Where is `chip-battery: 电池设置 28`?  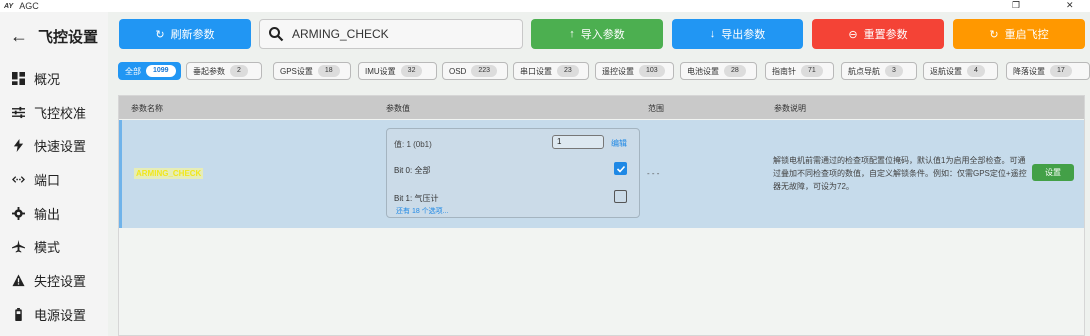
chip-battery: 电池设置 28 is located at coordinates (718, 71).